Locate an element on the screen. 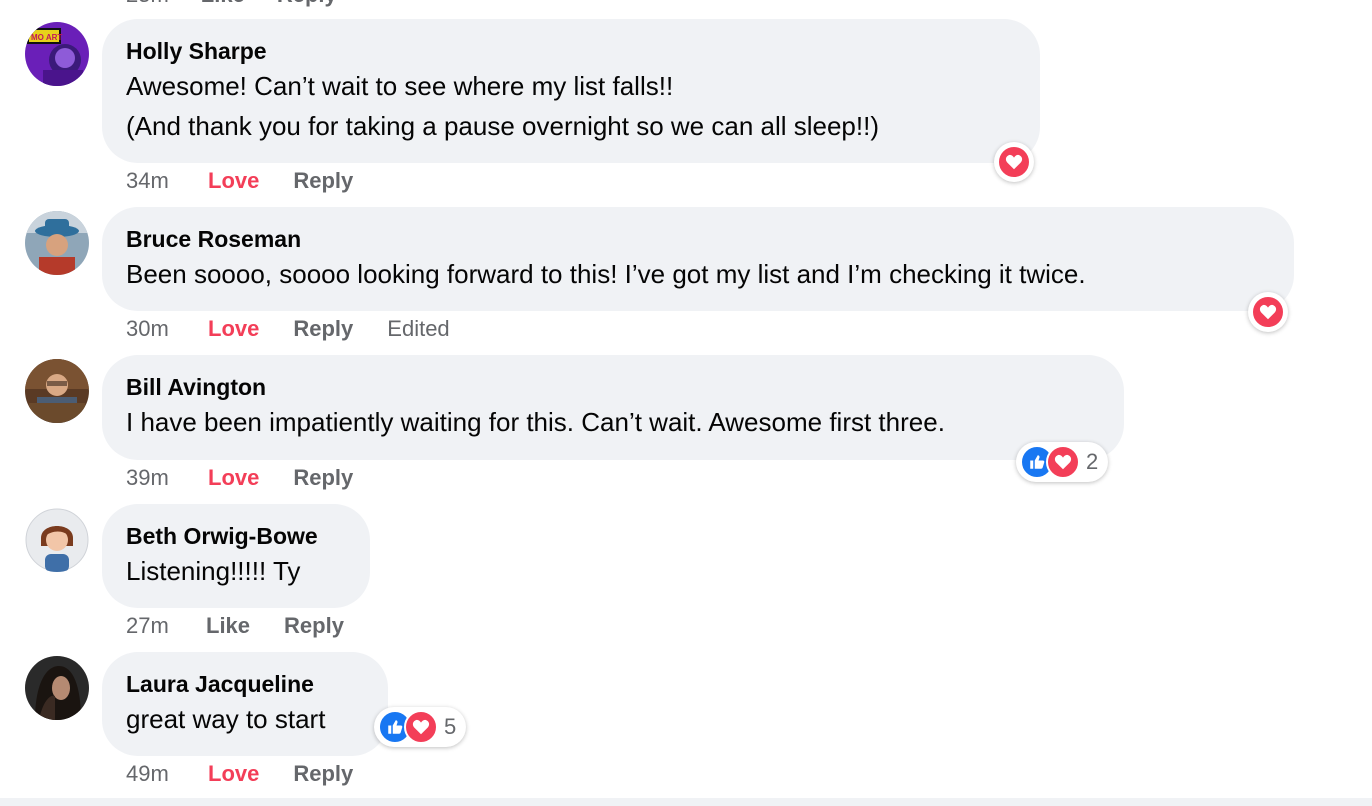  svg-text: MO ART is located at coordinates (46, 37).